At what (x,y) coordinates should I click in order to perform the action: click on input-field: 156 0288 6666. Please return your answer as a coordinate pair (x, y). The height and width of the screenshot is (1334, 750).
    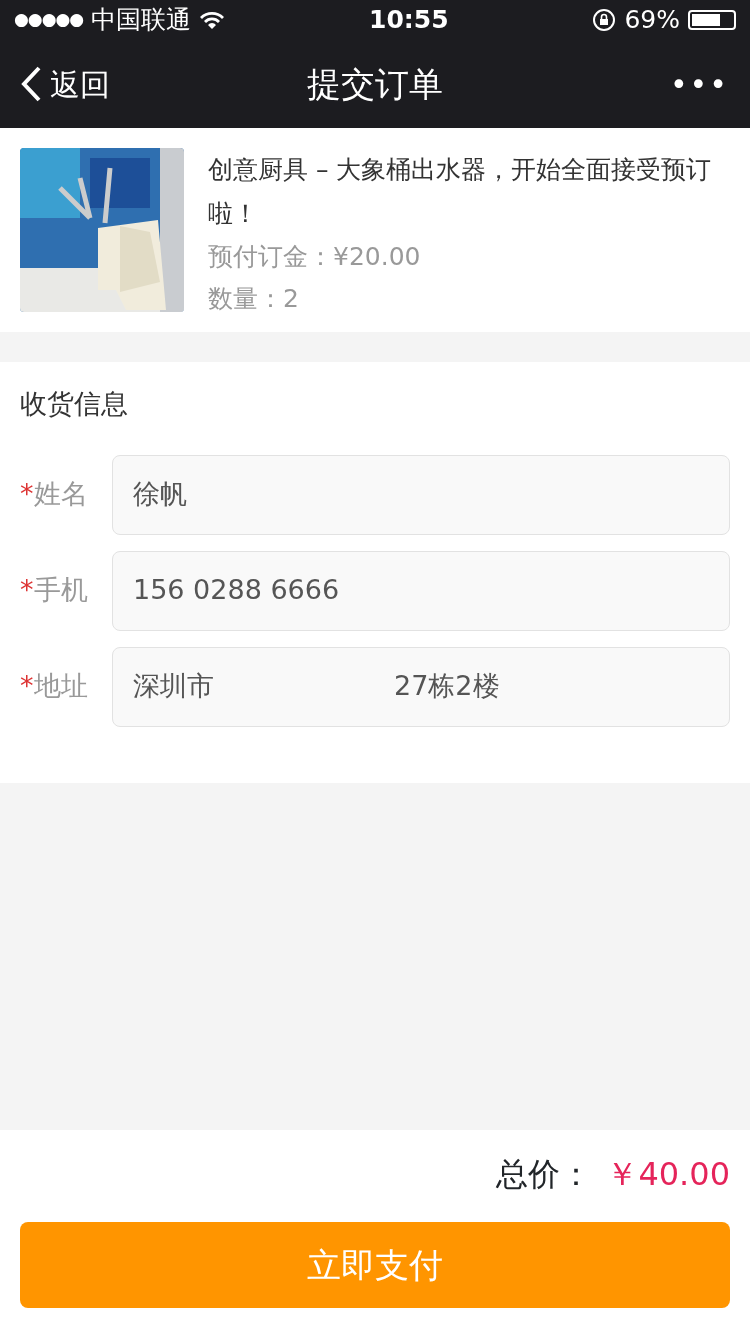
    Looking at the image, I should click on (421, 590).